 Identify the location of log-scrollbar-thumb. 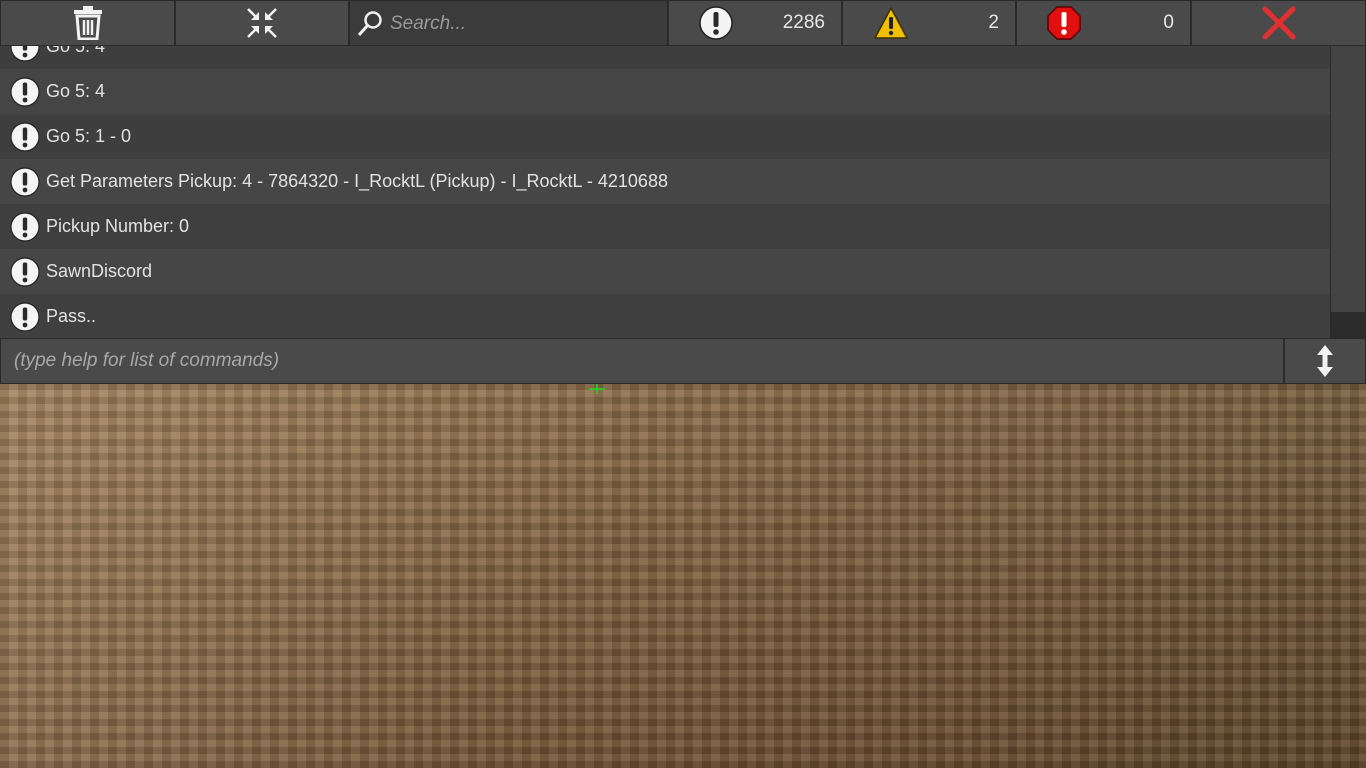
(1348, 179).